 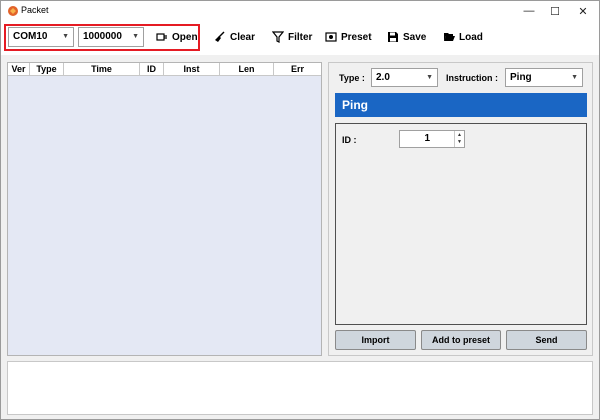 I want to click on column-header: Time, so click(x=102, y=69).